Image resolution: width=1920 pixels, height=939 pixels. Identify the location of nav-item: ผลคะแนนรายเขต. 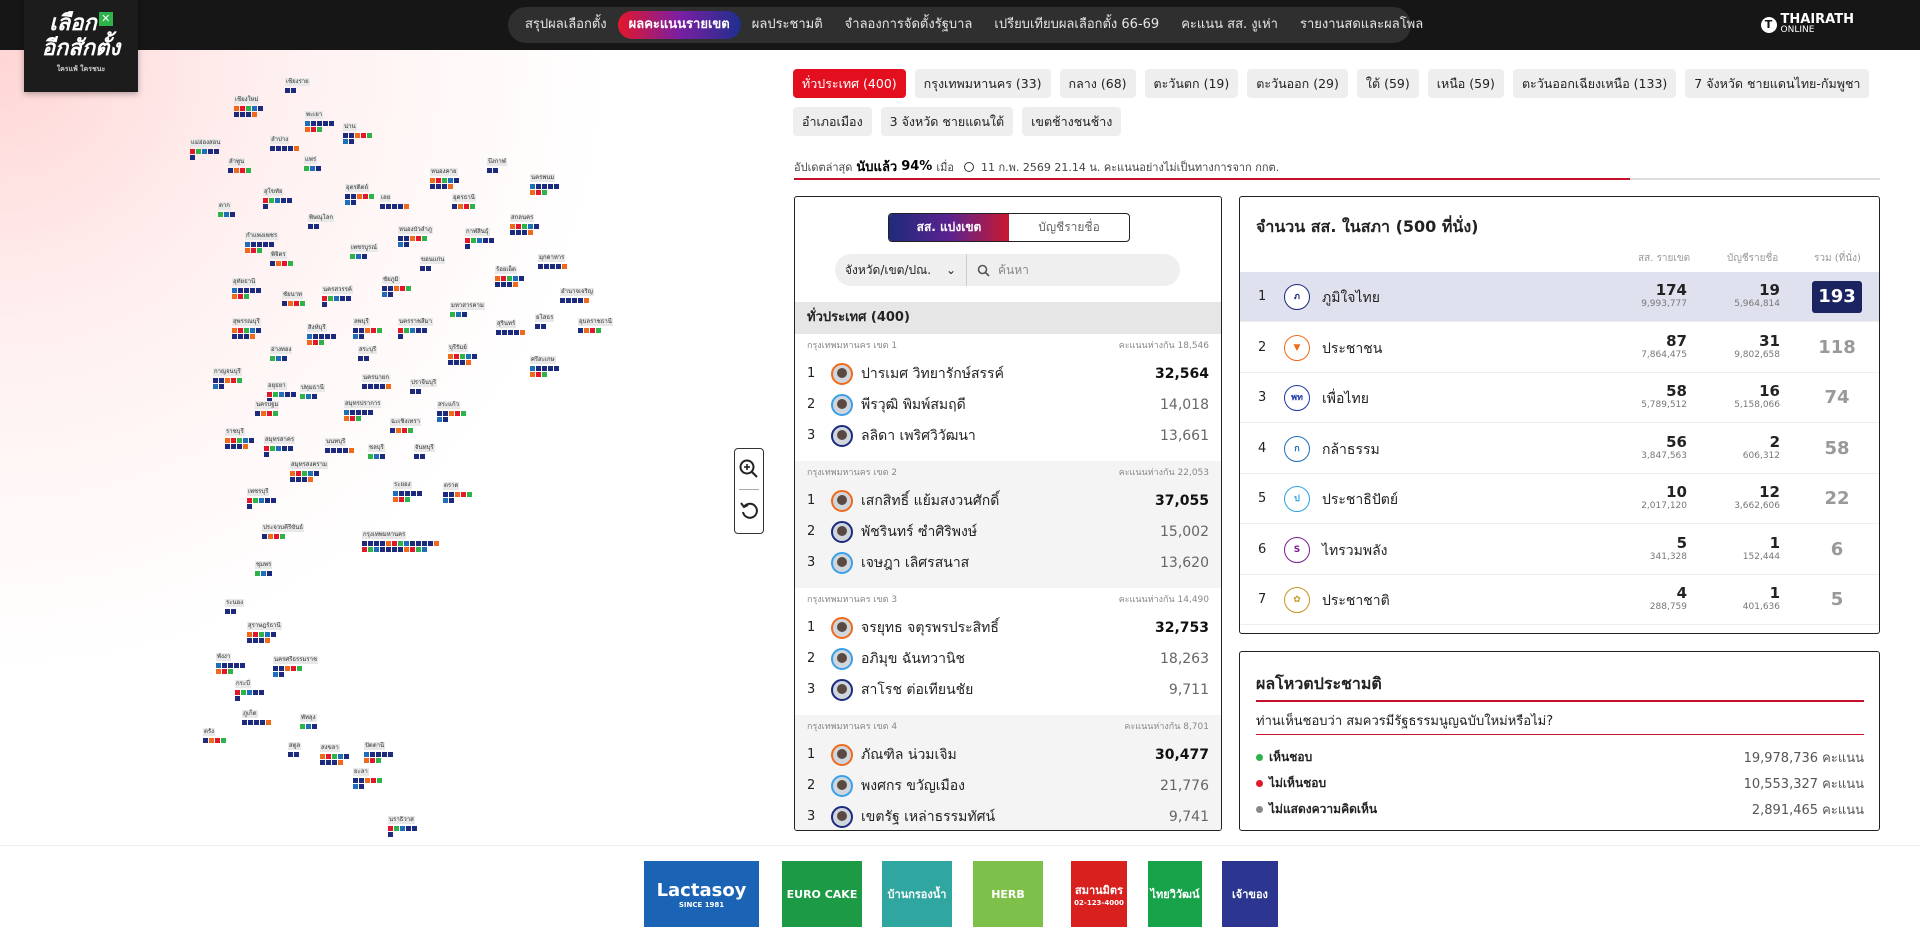
(679, 25).